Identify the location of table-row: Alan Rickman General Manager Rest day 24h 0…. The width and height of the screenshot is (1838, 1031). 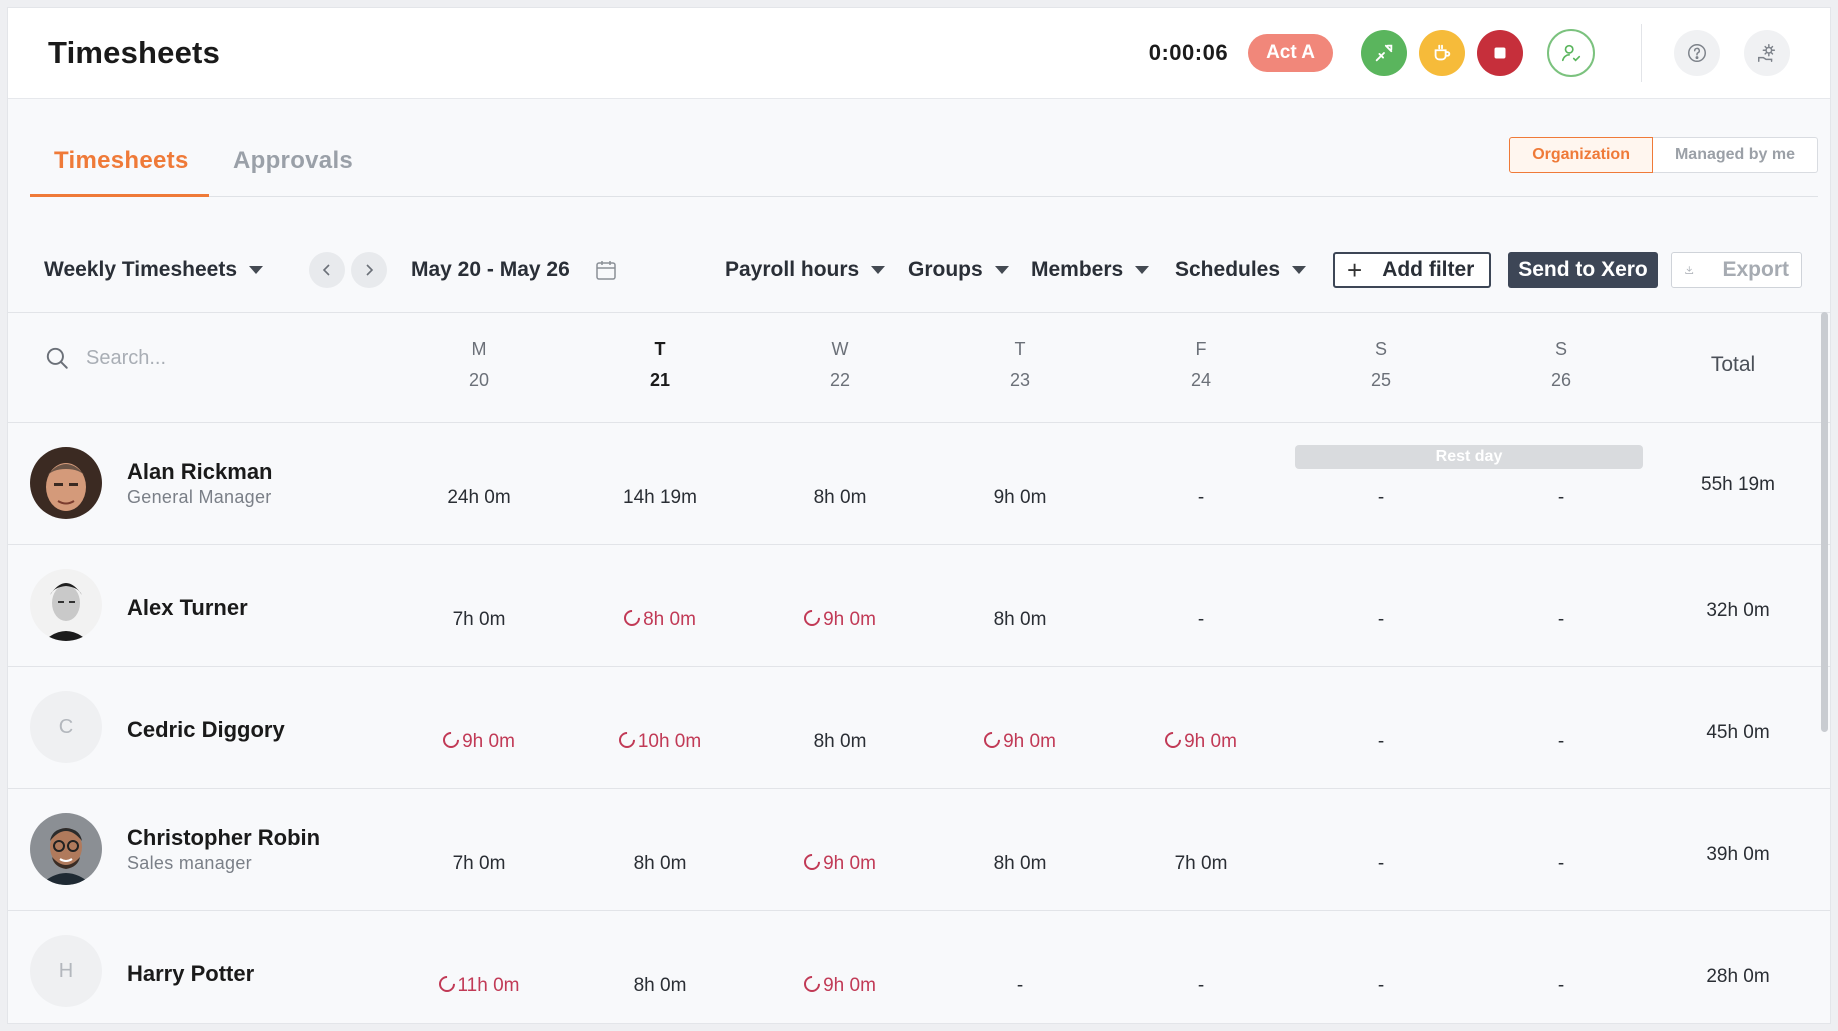
(919, 484).